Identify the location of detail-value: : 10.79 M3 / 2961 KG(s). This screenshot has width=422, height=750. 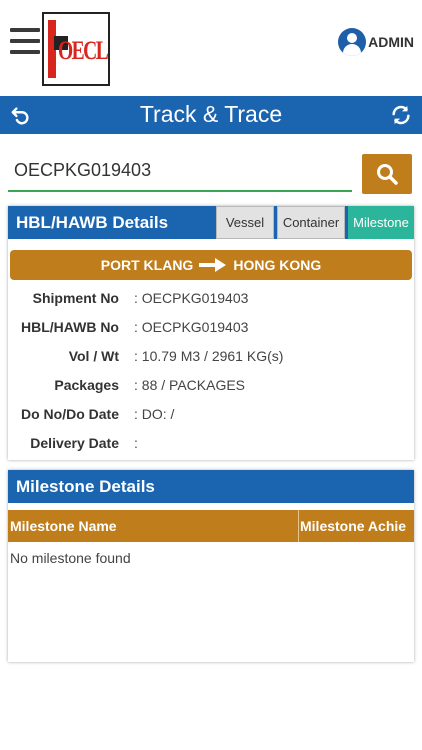
(209, 356).